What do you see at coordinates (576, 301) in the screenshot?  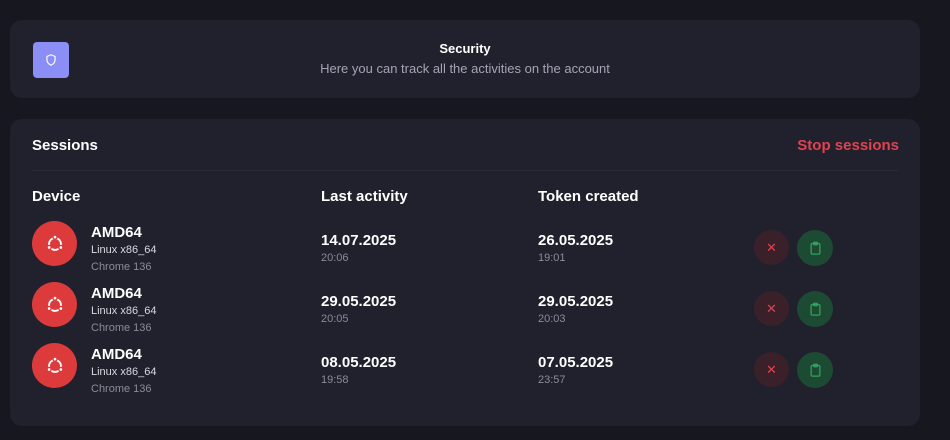 I see `token-created-date: 29.05.2025` at bounding box center [576, 301].